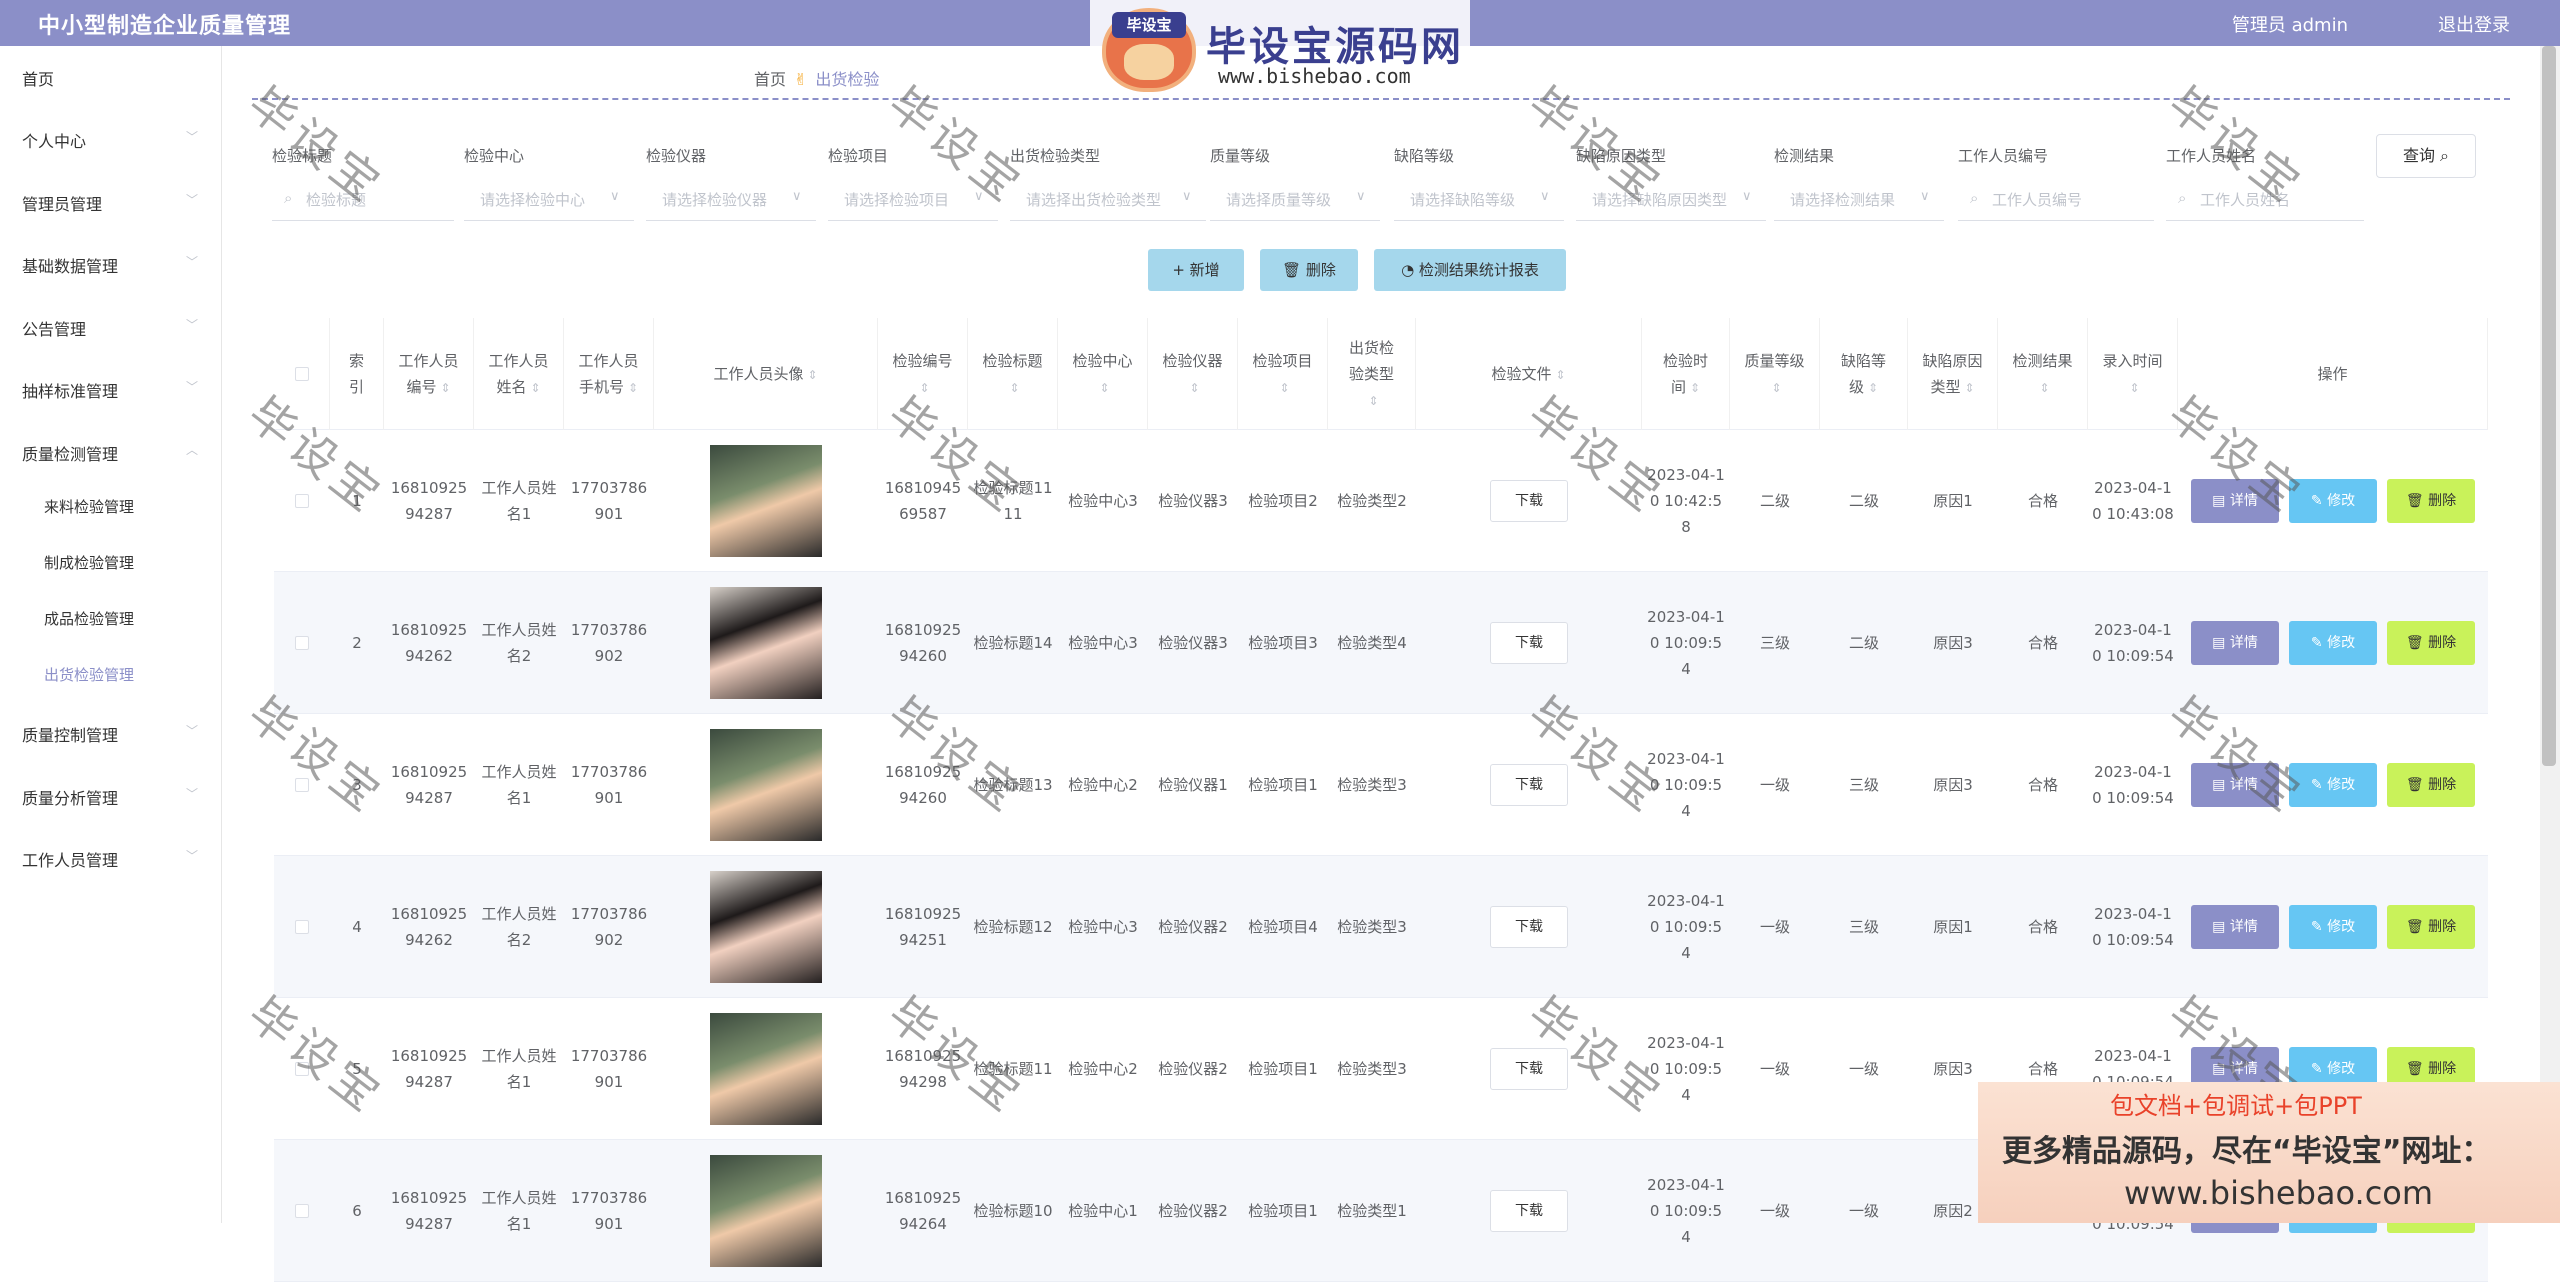  What do you see at coordinates (766, 374) in the screenshot?
I see `column-header: 工作人员头像 ⇕` at bounding box center [766, 374].